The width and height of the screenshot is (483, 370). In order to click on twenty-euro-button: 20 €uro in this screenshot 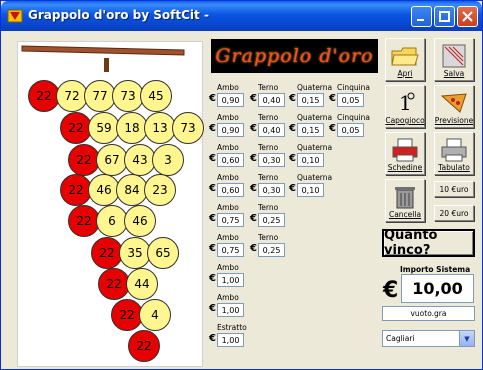, I will do `click(454, 213)`.